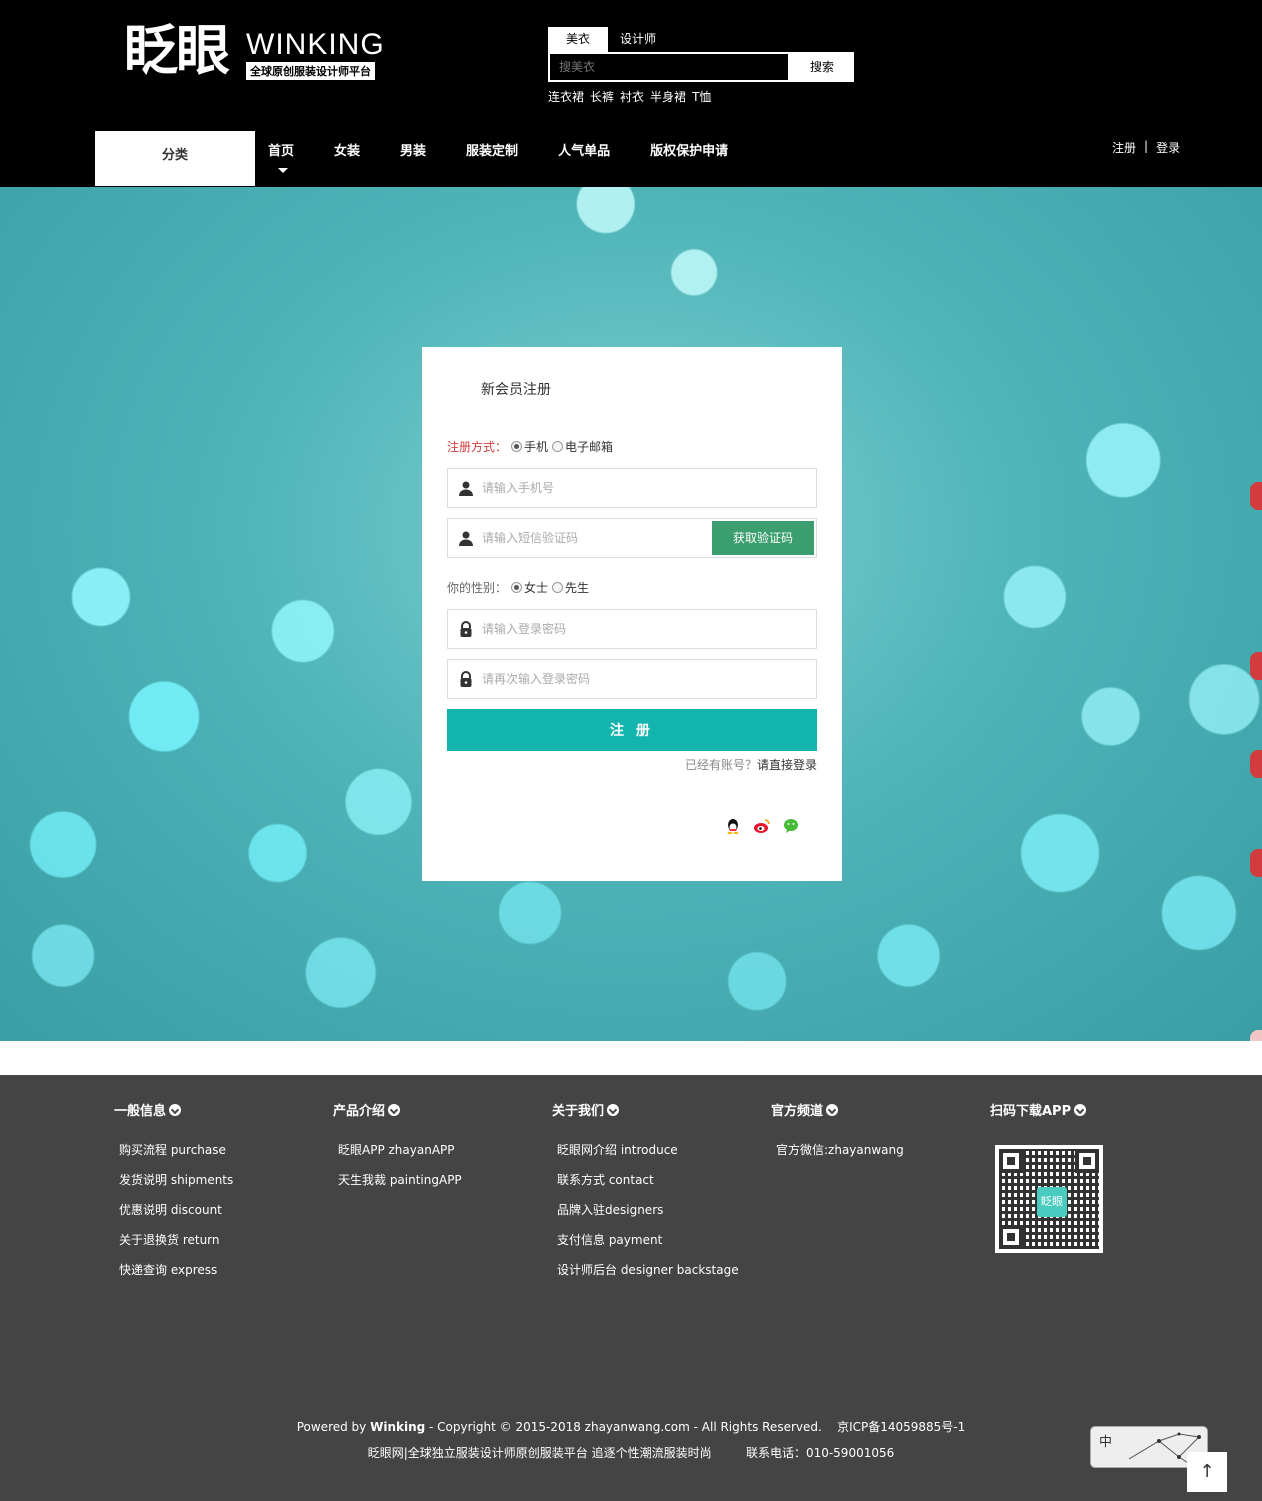 The width and height of the screenshot is (1262, 1501). I want to click on password-input, so click(607, 629).